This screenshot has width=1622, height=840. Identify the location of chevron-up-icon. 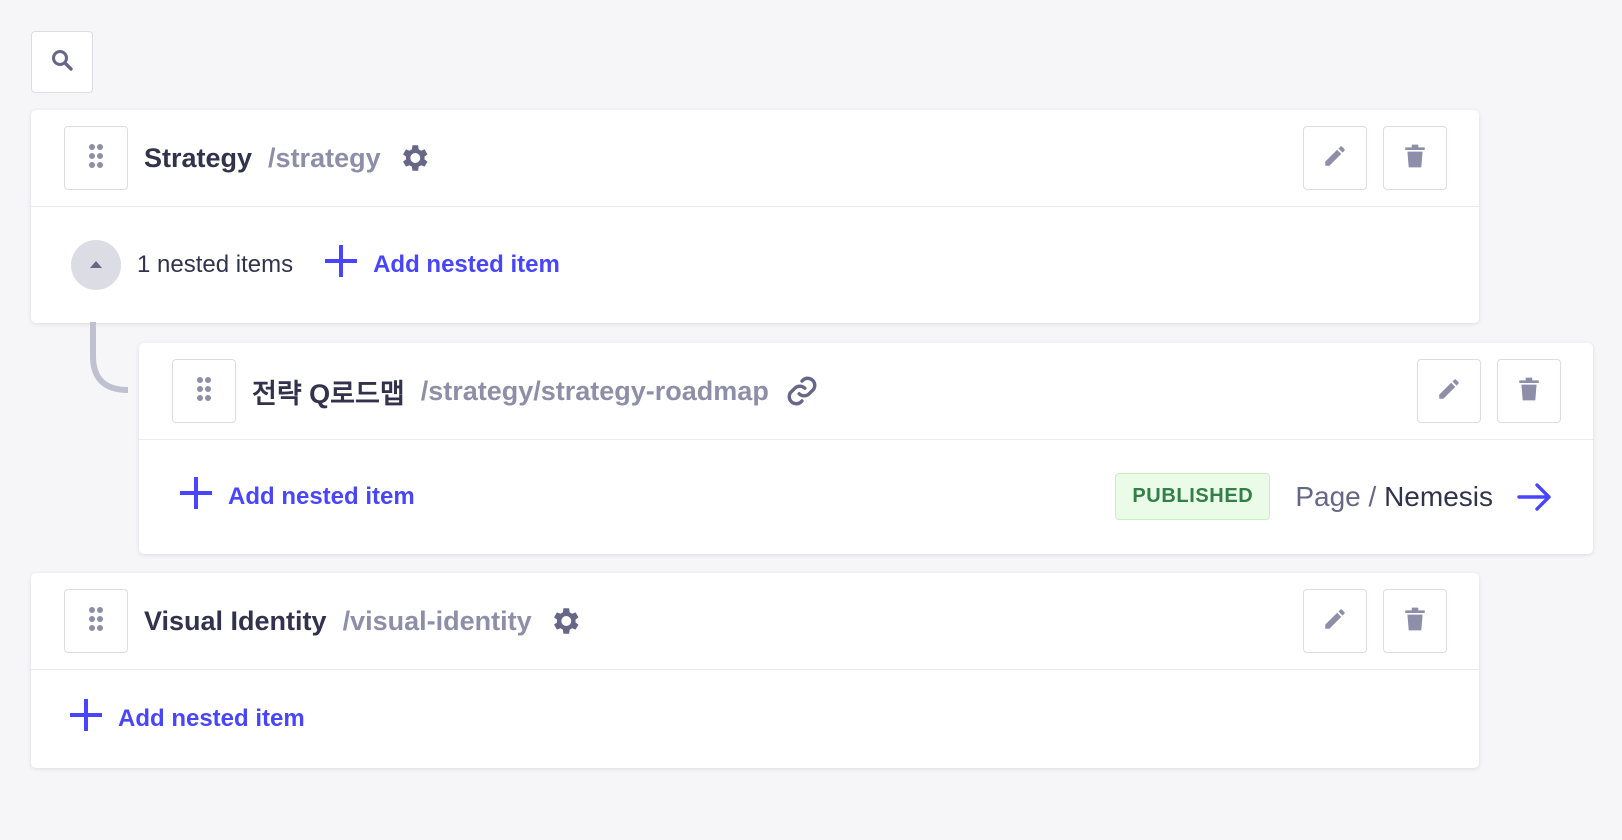
(96, 265).